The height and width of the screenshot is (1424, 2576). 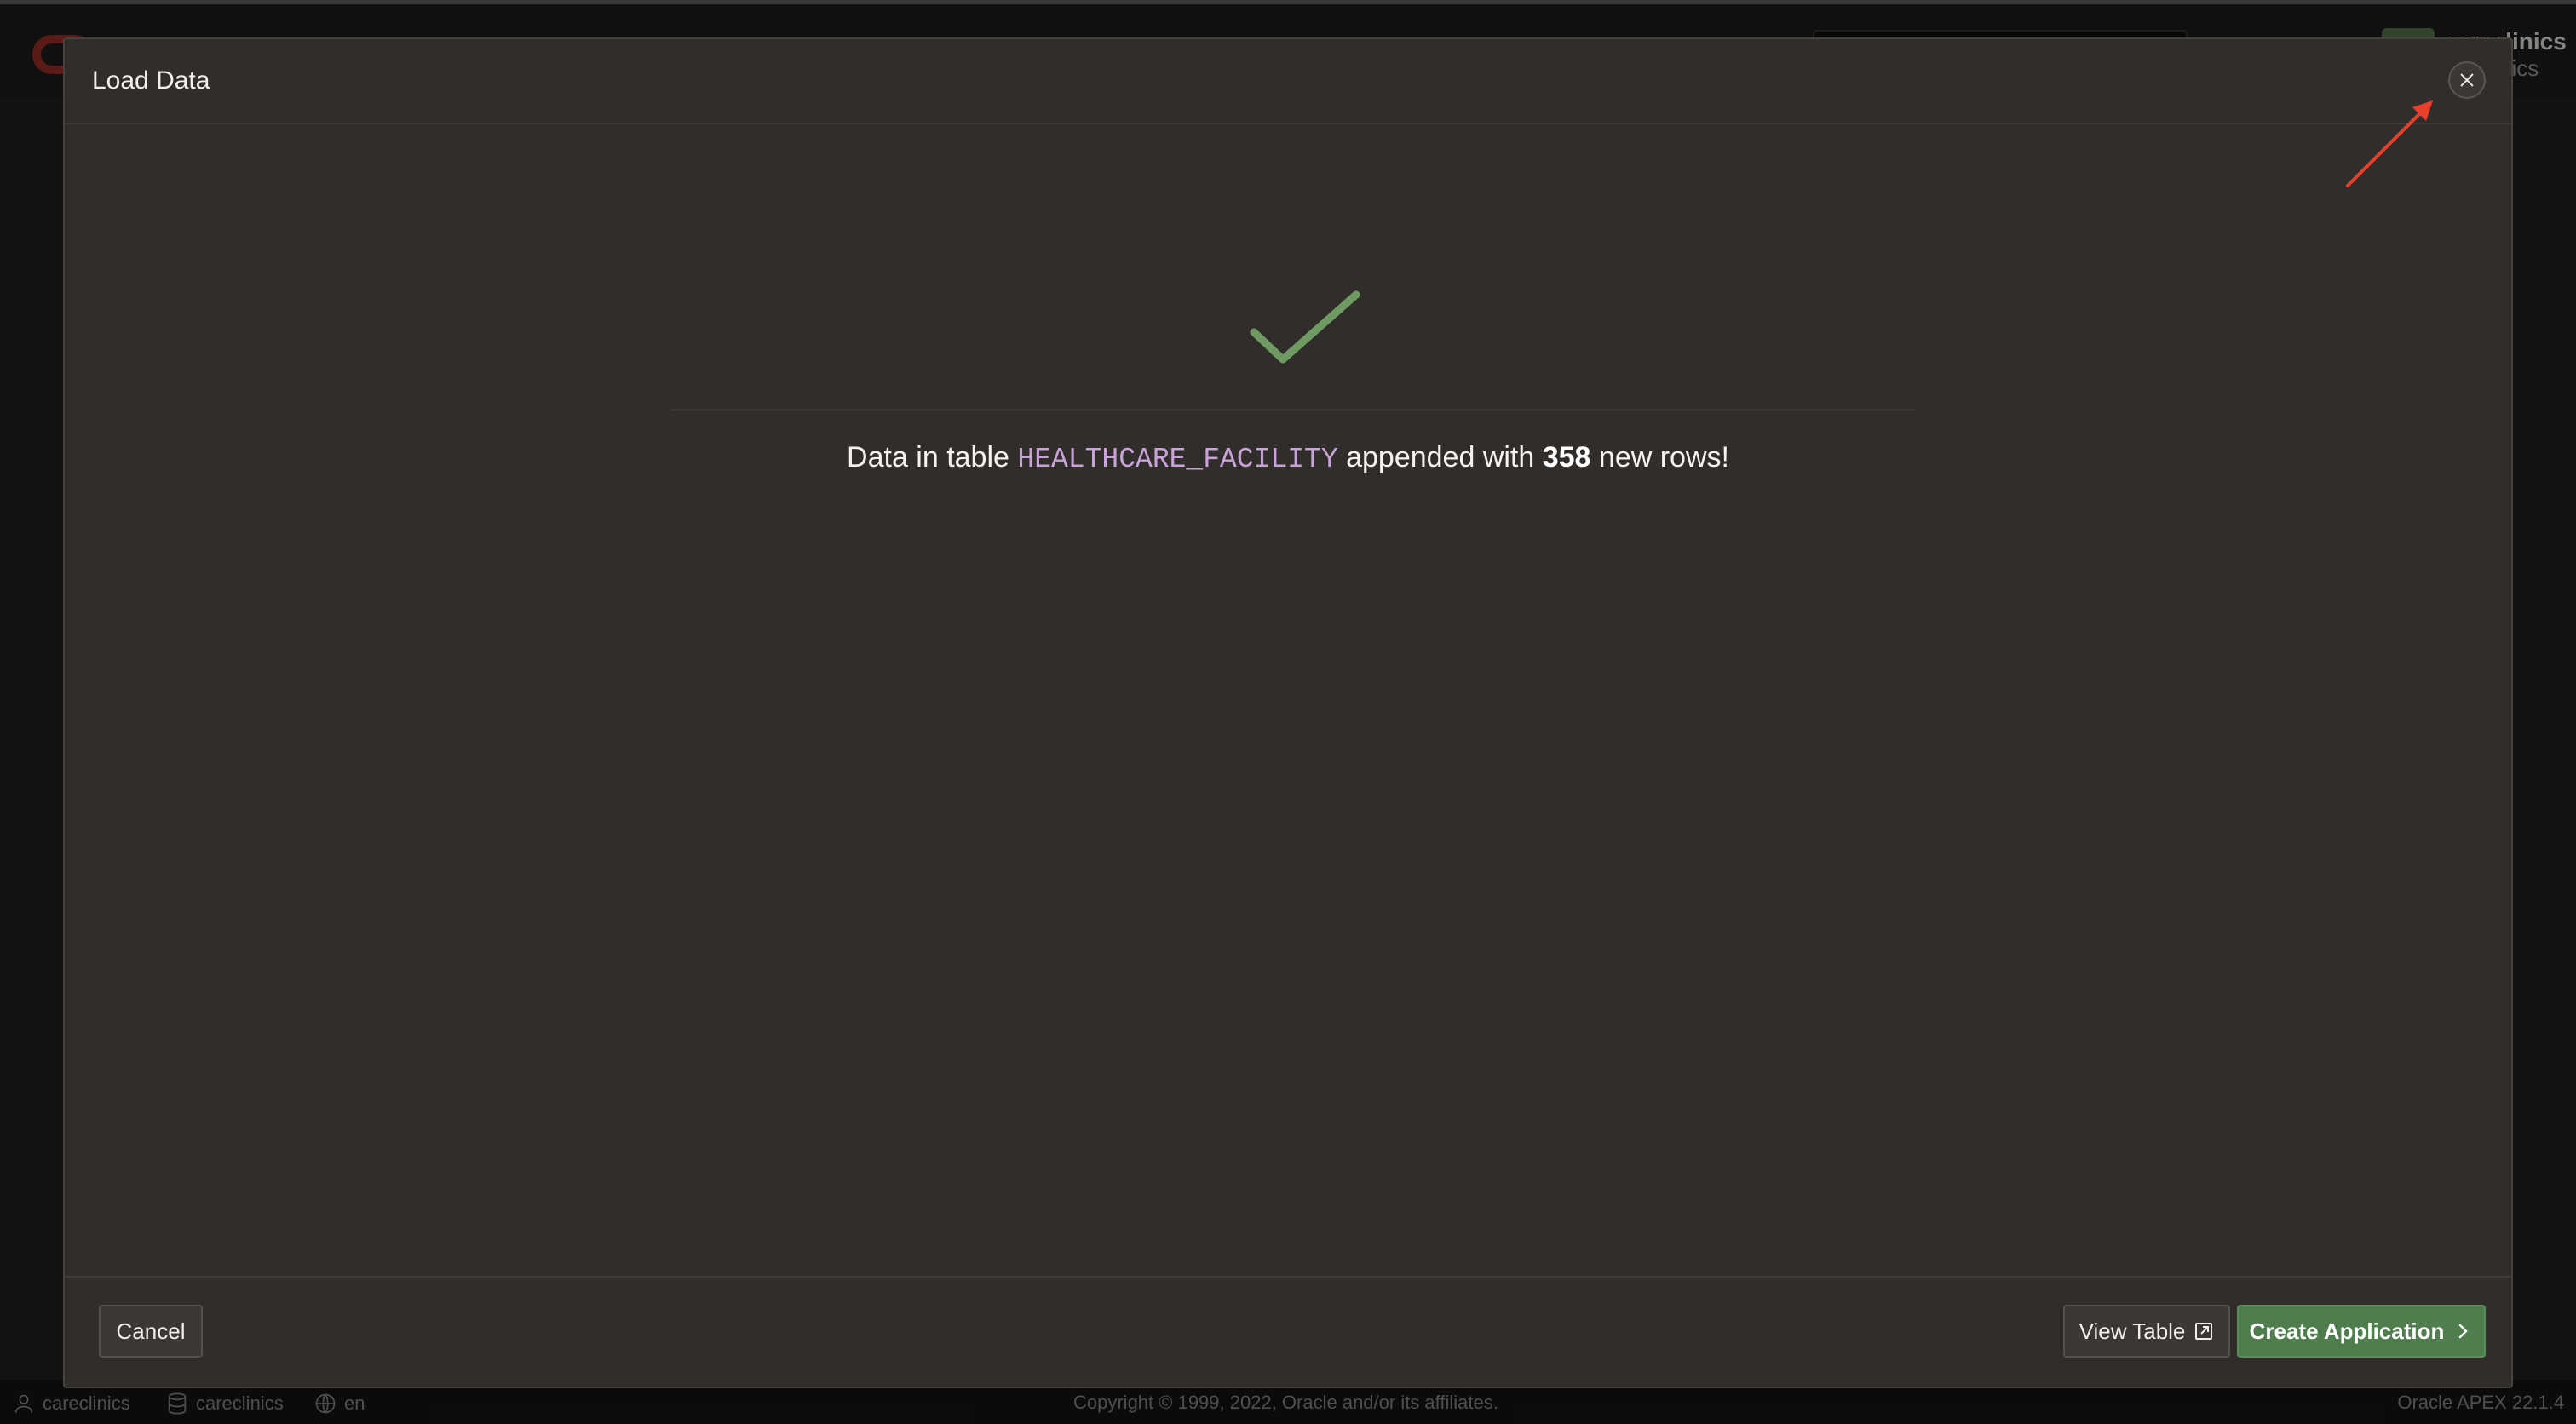 I want to click on dialog-title: Load Data, so click(x=151, y=81).